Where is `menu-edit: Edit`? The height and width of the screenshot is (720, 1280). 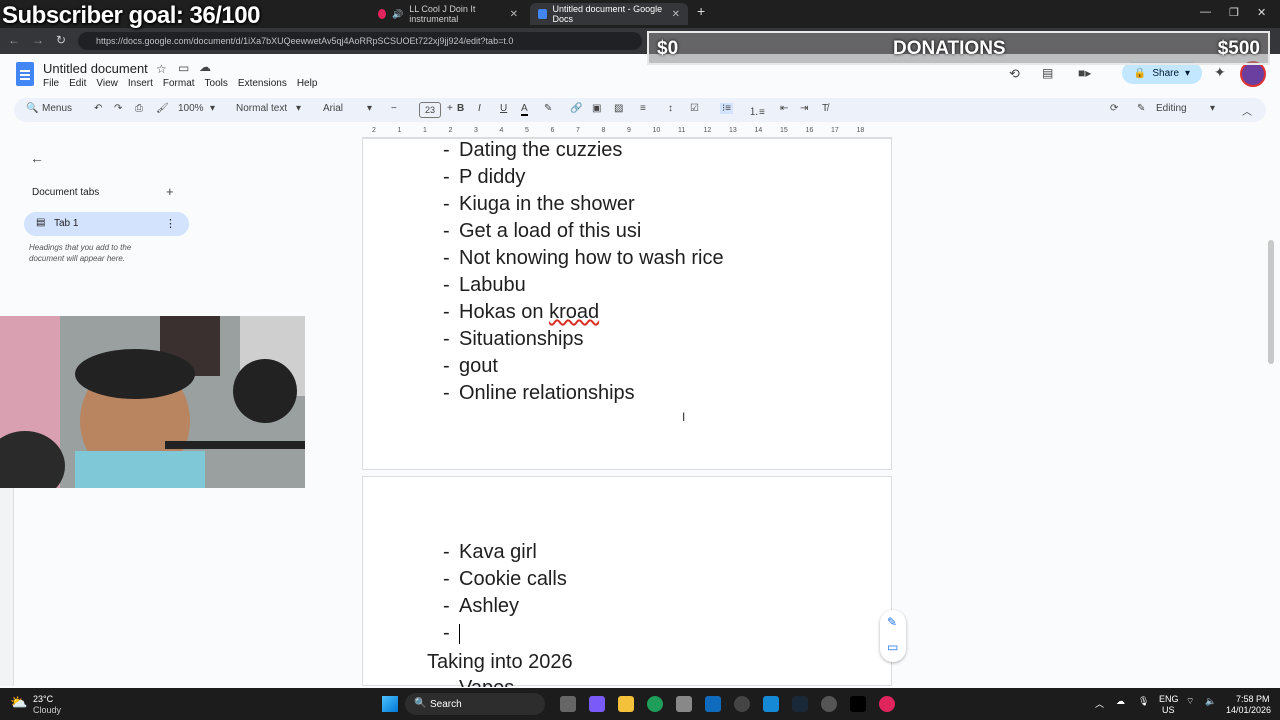 menu-edit: Edit is located at coordinates (77, 83).